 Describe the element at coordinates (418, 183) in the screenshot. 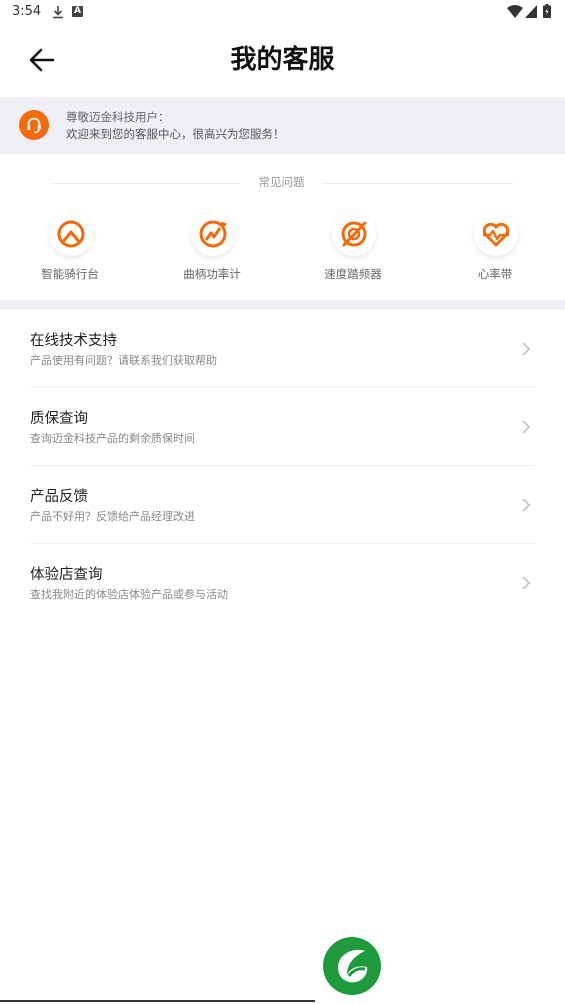

I see `divider` at that location.